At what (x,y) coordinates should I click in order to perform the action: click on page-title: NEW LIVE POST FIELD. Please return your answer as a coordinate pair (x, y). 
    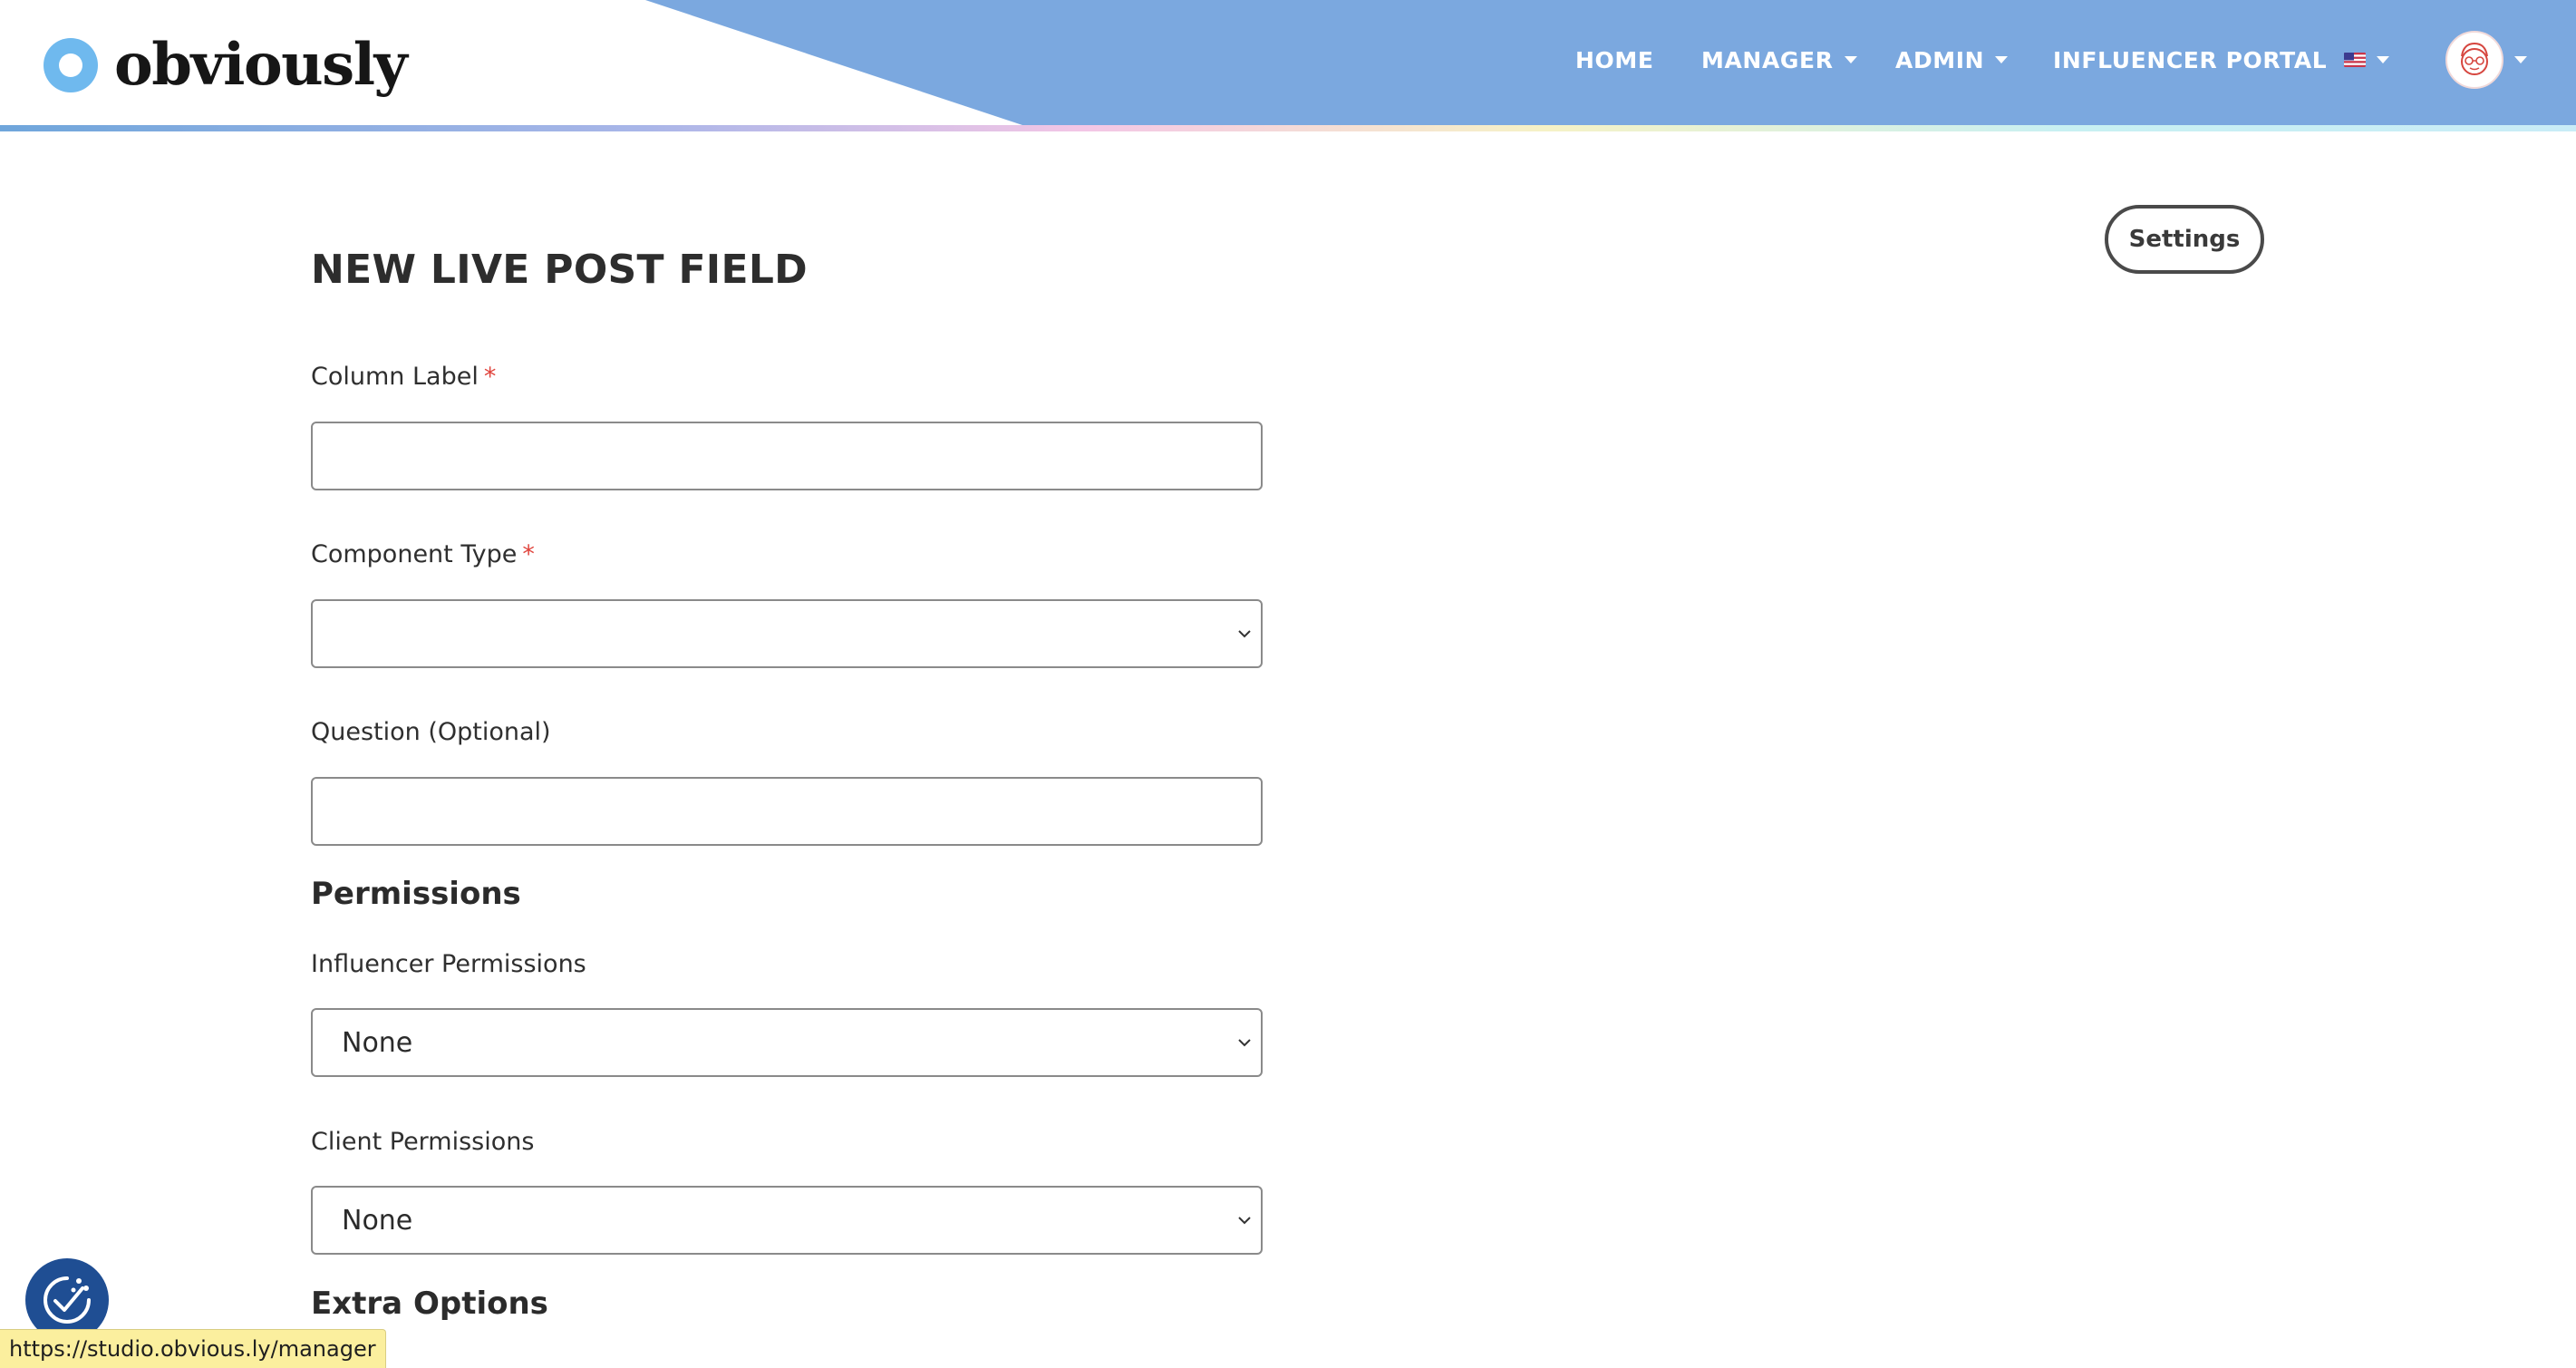
    Looking at the image, I should click on (559, 270).